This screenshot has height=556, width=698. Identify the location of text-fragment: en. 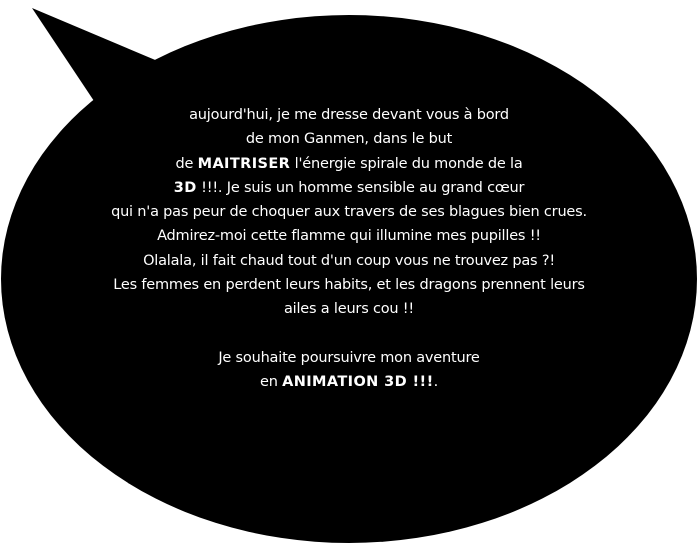
(271, 382).